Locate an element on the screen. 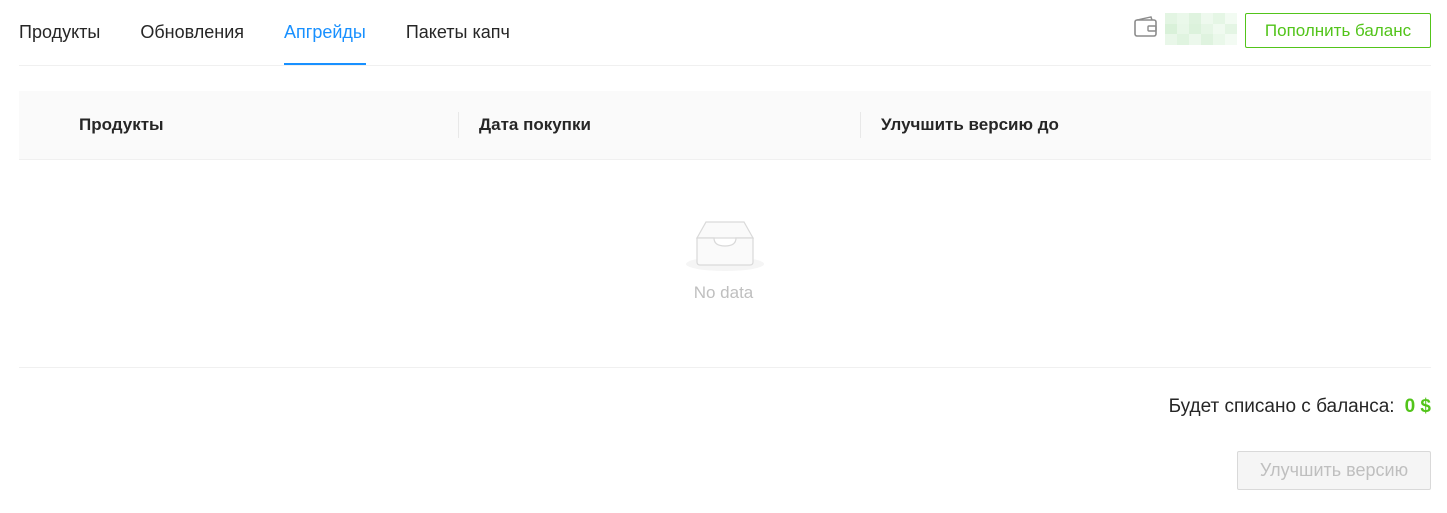 The width and height of the screenshot is (1447, 513). charge-summary: Будет списано с баланса: 0 $ is located at coordinates (1300, 407).